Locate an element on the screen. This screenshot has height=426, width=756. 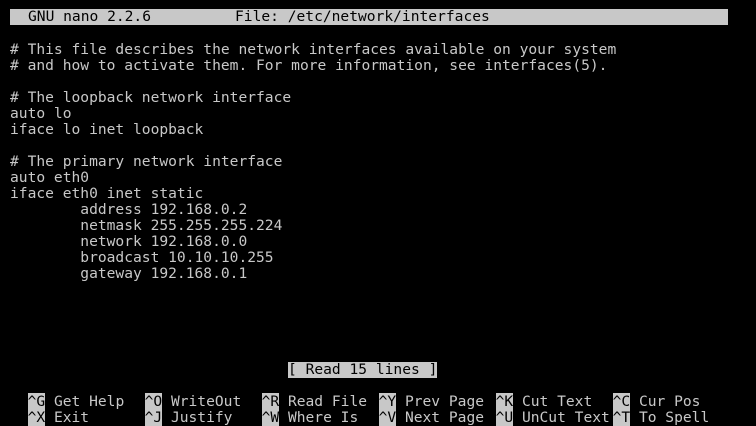
shortcut-writeout: ^O WriteOut is located at coordinates (184, 394).